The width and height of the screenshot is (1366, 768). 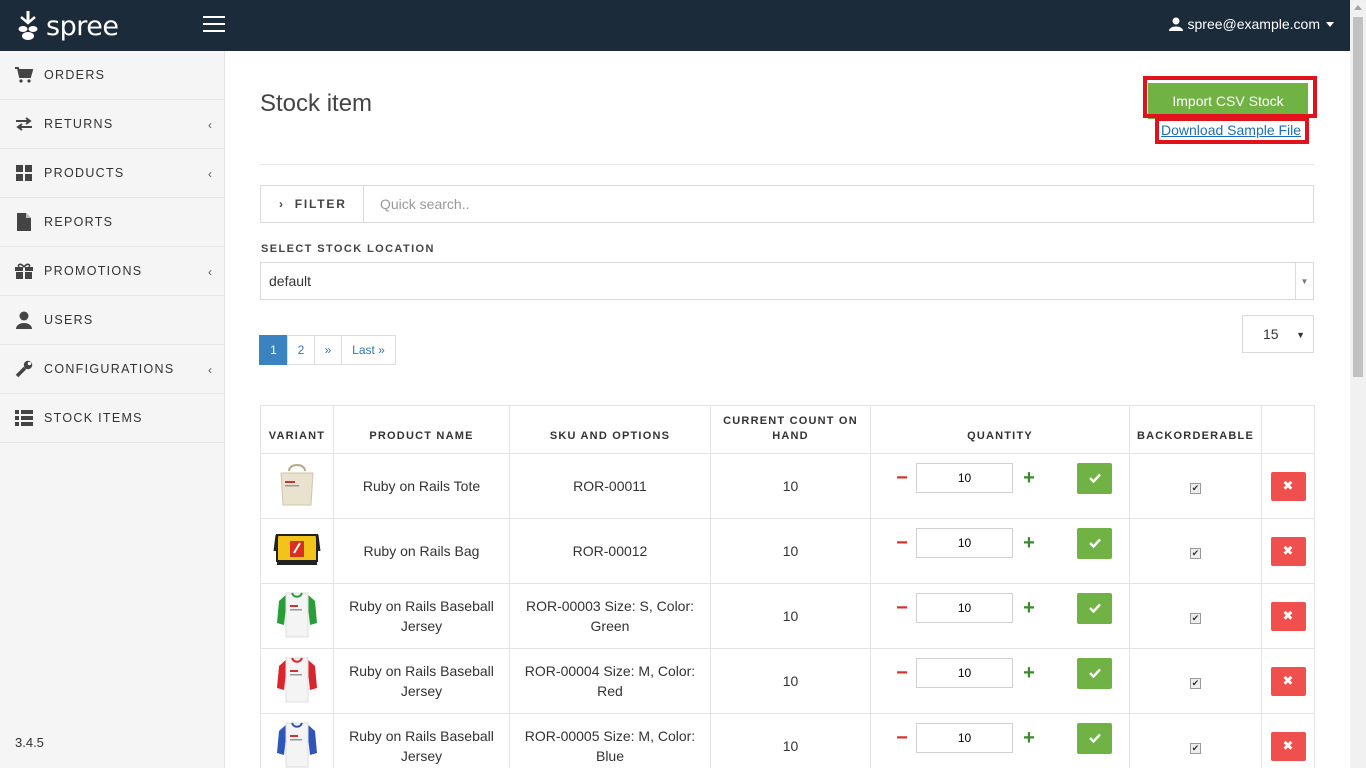 What do you see at coordinates (1228, 101) in the screenshot?
I see `import-csv-stock-button: Import CSV Stock` at bounding box center [1228, 101].